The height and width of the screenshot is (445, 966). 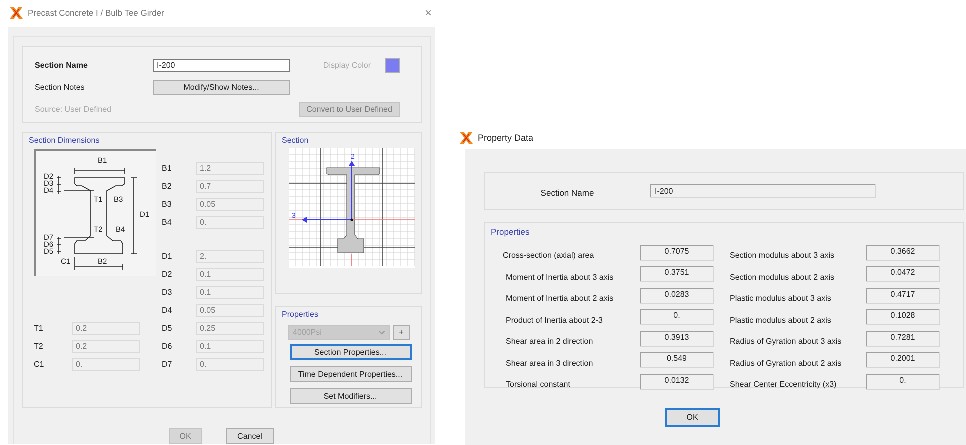 I want to click on color-swatch, so click(x=392, y=65).